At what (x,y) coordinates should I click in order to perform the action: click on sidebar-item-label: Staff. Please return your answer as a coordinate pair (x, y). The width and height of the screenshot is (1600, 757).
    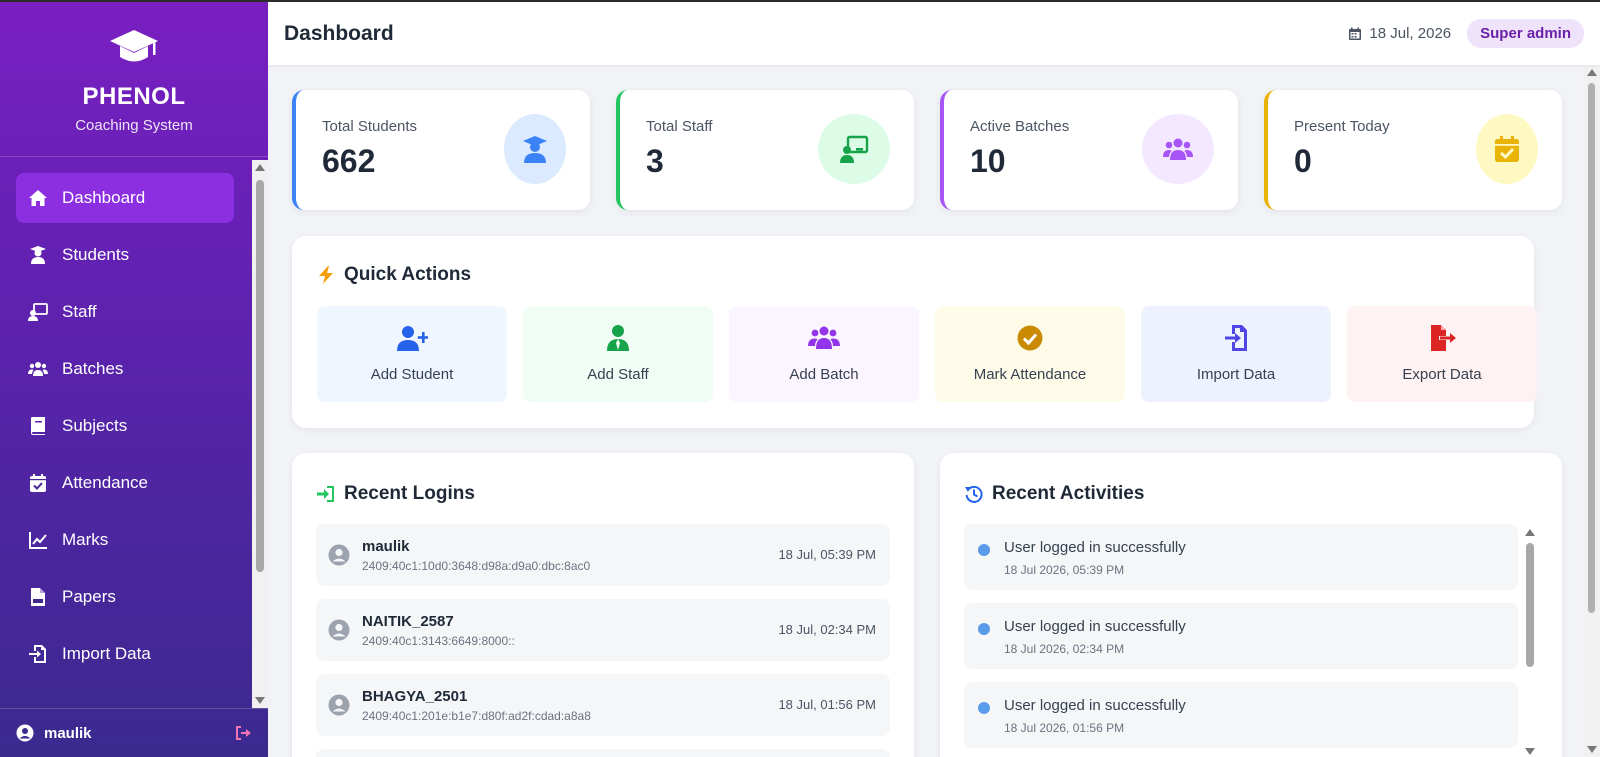
    Looking at the image, I should click on (79, 311).